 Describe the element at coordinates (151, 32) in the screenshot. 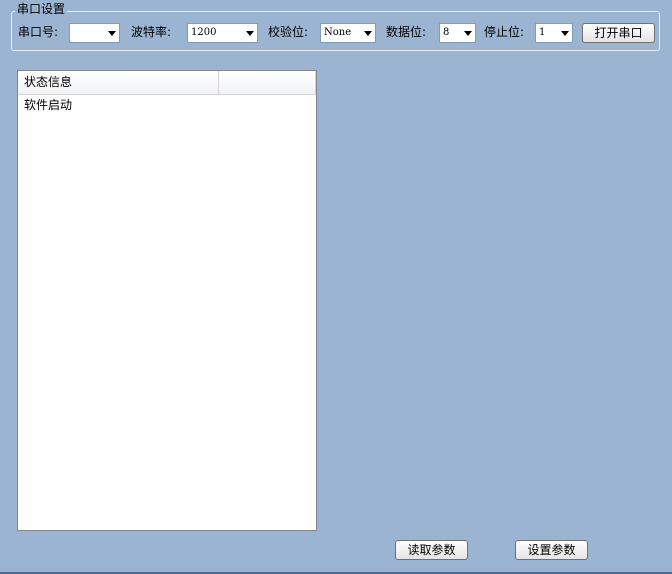

I see `baud-label: 波特率:` at that location.